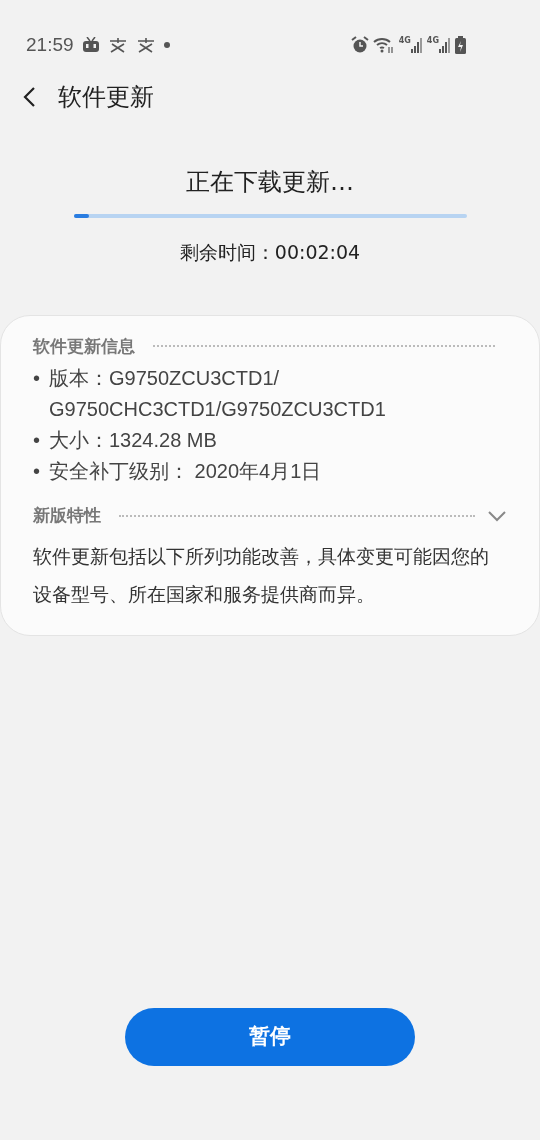  I want to click on wifi-icon, so click(383, 45).